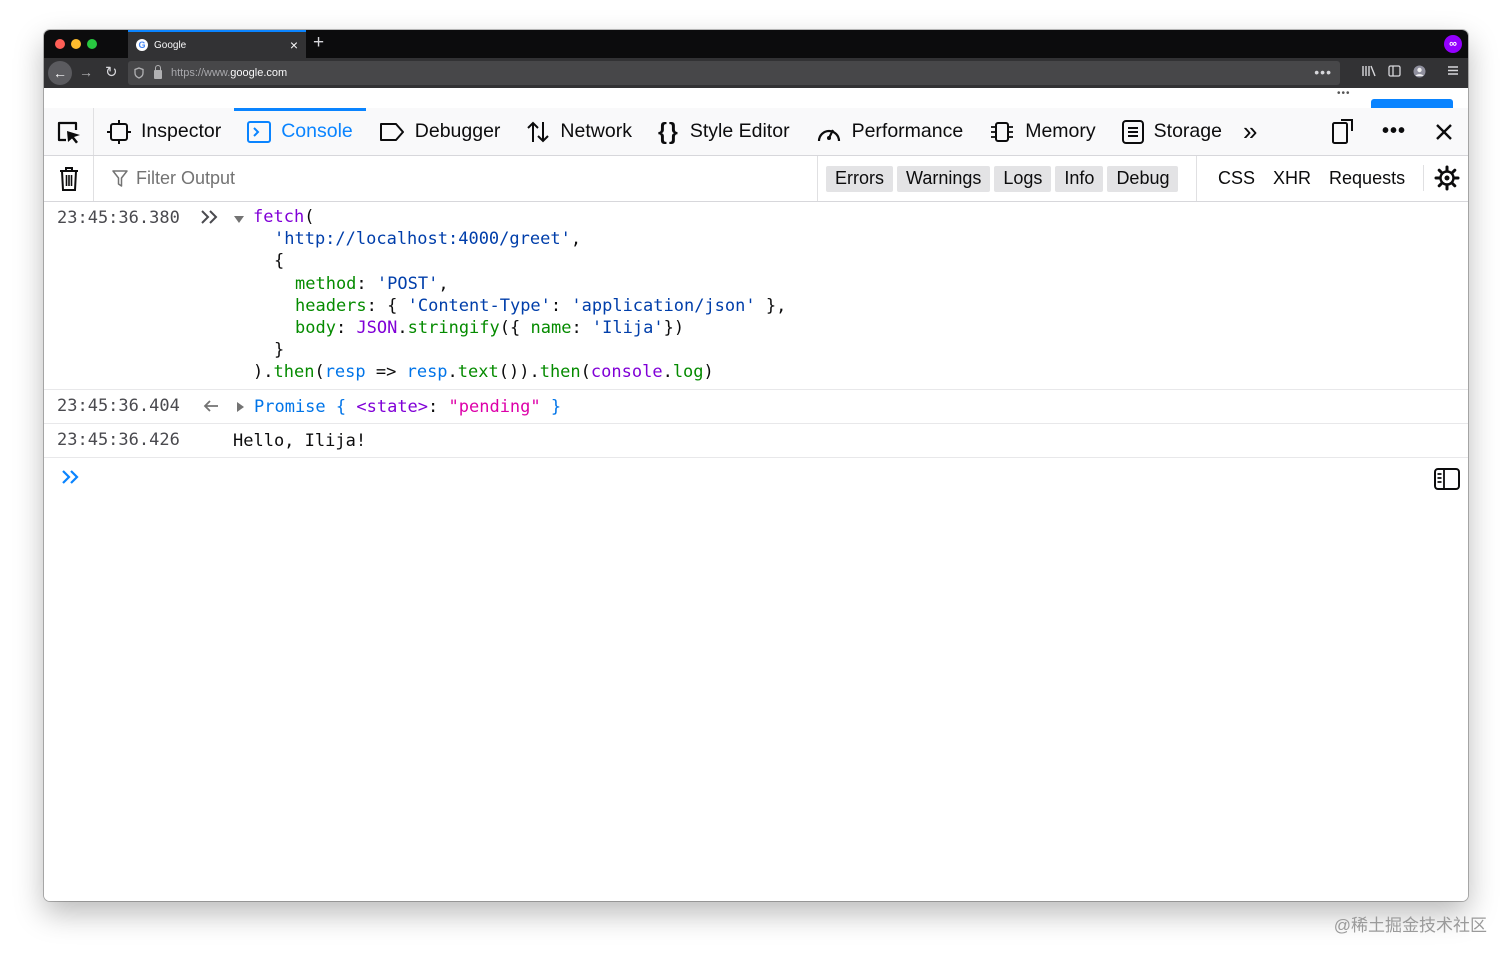 The image size is (1512, 960). What do you see at coordinates (1023, 178) in the screenshot?
I see `filter-logs-button: Logs` at bounding box center [1023, 178].